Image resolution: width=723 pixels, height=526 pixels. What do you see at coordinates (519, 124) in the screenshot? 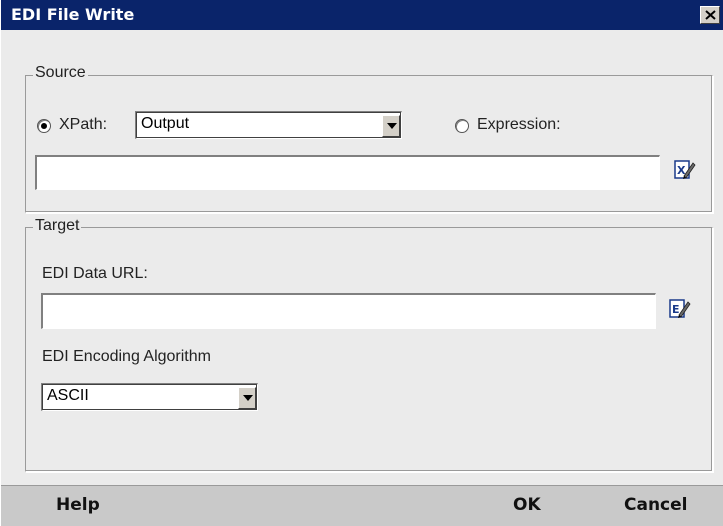
I see `expression-label: Expression:` at bounding box center [519, 124].